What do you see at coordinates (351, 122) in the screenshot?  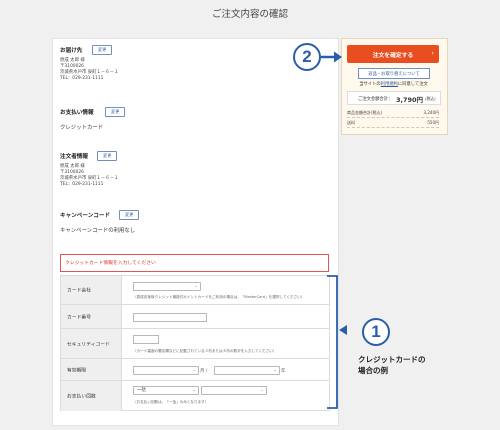 I see `shipping-label: 送料` at bounding box center [351, 122].